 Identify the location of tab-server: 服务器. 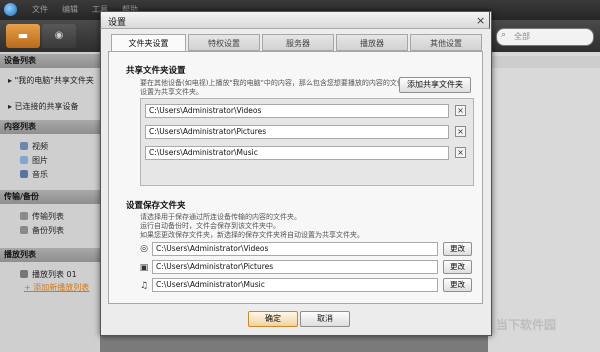
(298, 42).